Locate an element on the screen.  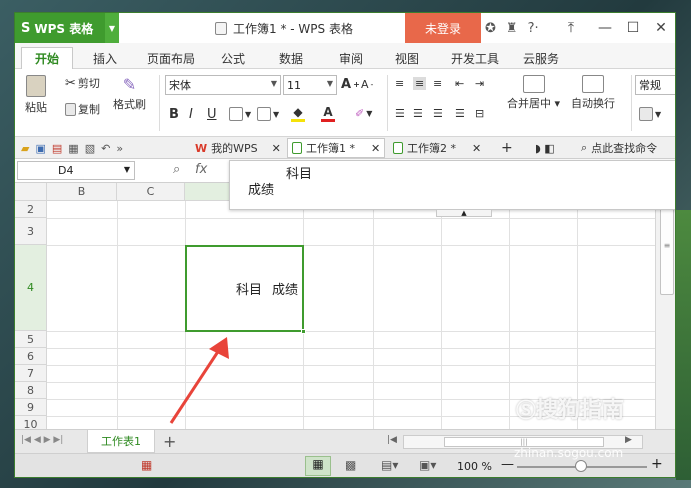
font-color-button: A is located at coordinates (328, 113).